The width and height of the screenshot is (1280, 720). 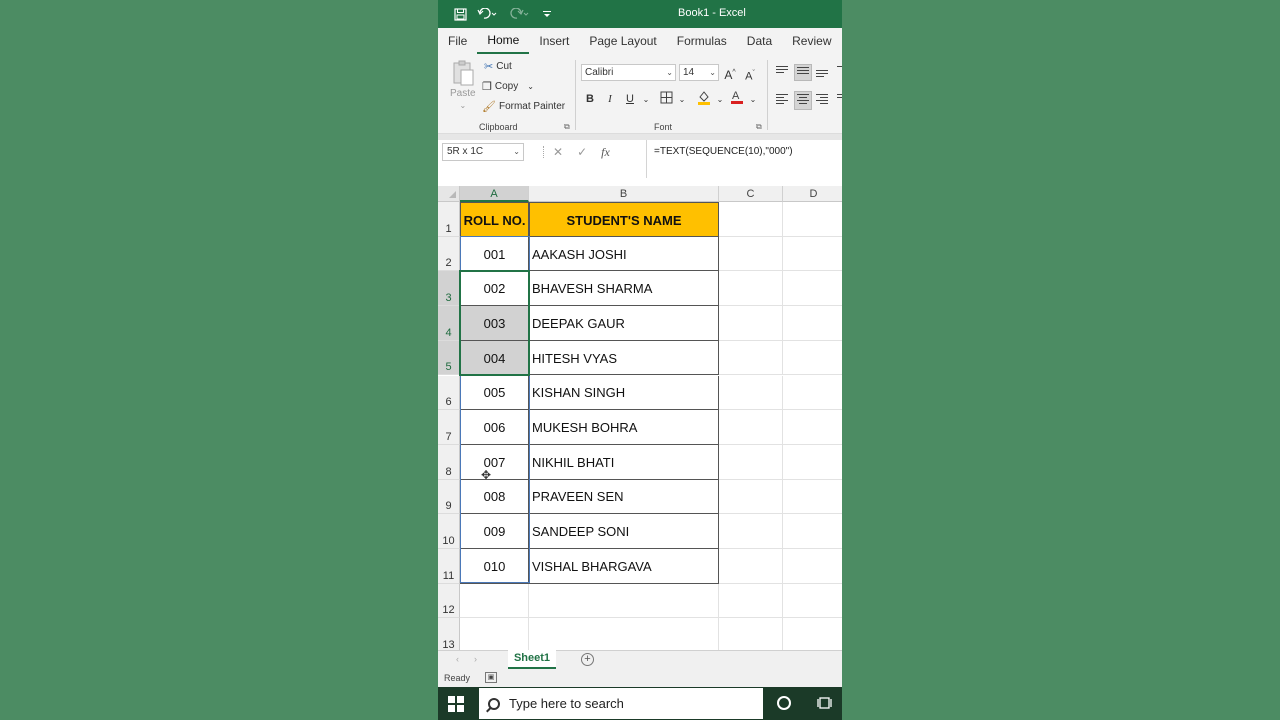 I want to click on row-header: 7, so click(x=449, y=427).